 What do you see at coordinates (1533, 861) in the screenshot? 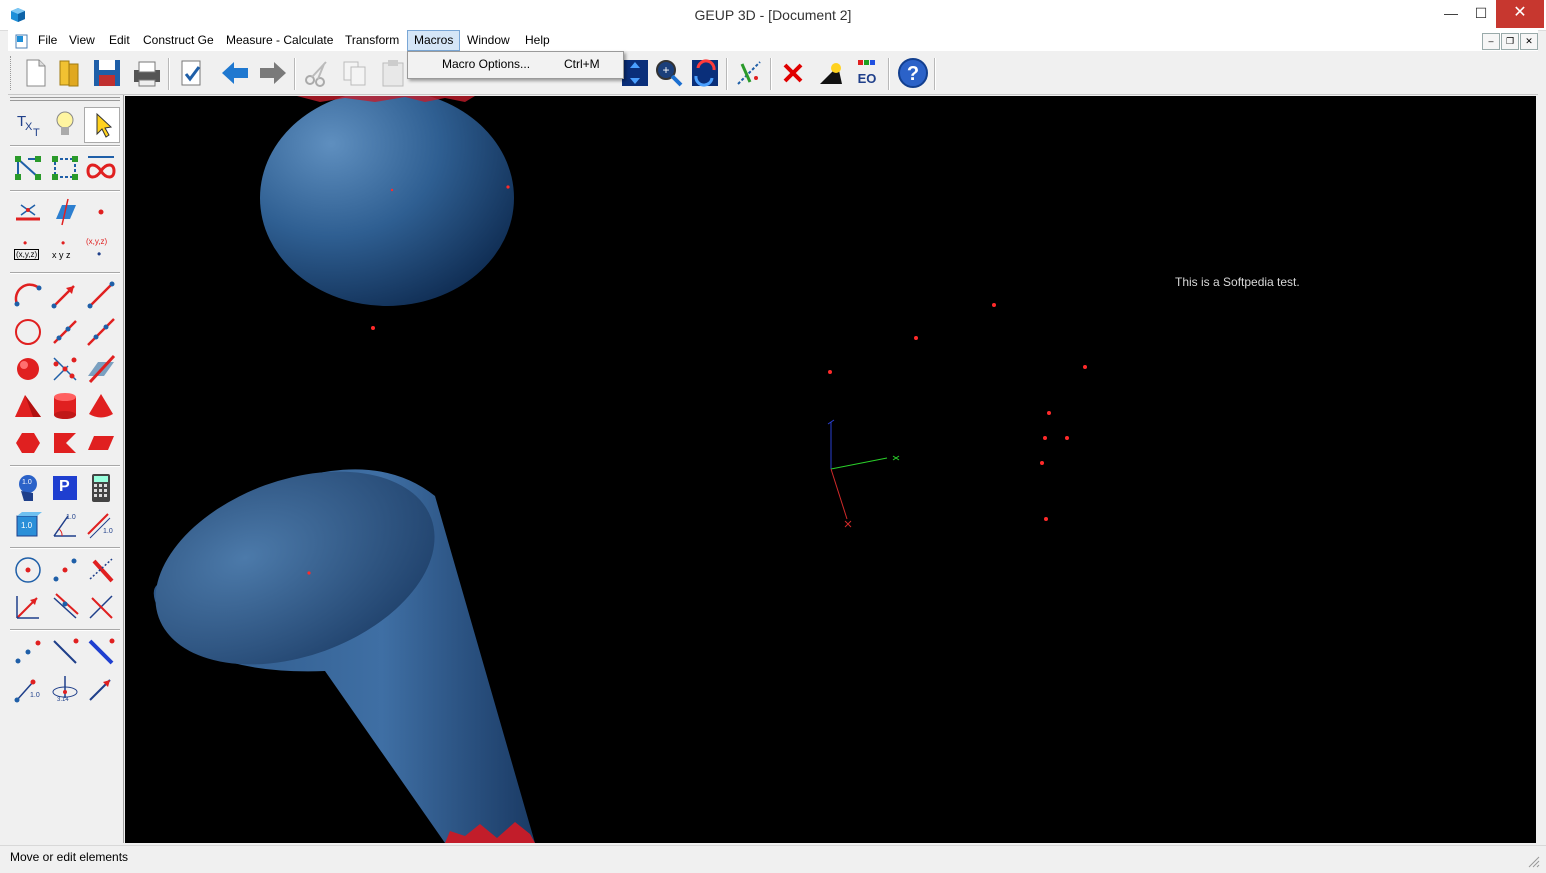
I see `resize-grip-icon` at bounding box center [1533, 861].